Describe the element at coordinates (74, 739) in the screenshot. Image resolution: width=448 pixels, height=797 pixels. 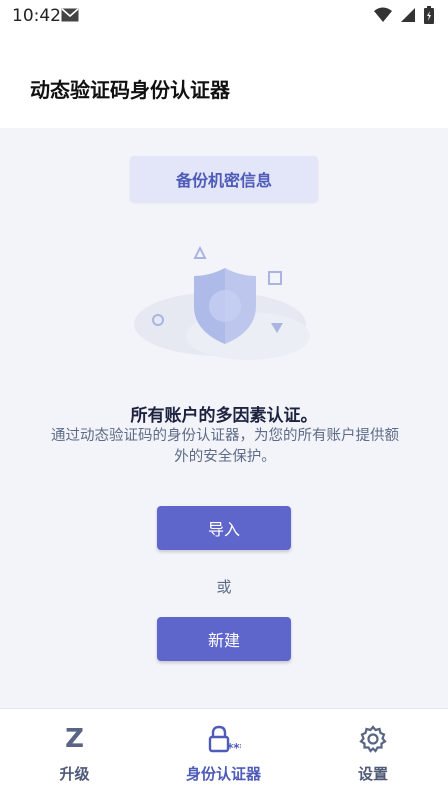
I see `z-logo-icon: Z` at that location.